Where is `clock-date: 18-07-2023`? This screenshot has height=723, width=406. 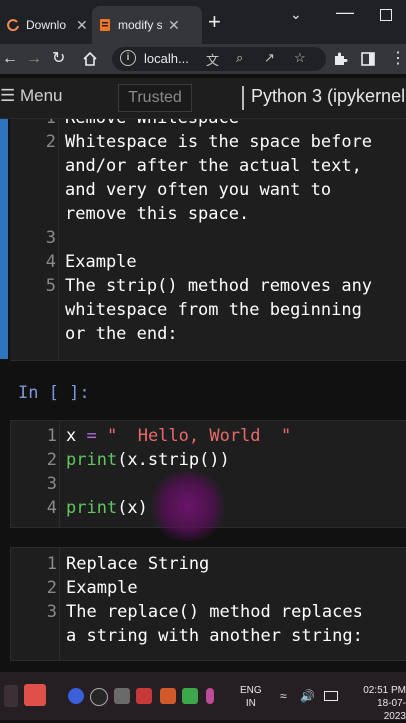 clock-date: 18-07-2023 is located at coordinates (391, 710).